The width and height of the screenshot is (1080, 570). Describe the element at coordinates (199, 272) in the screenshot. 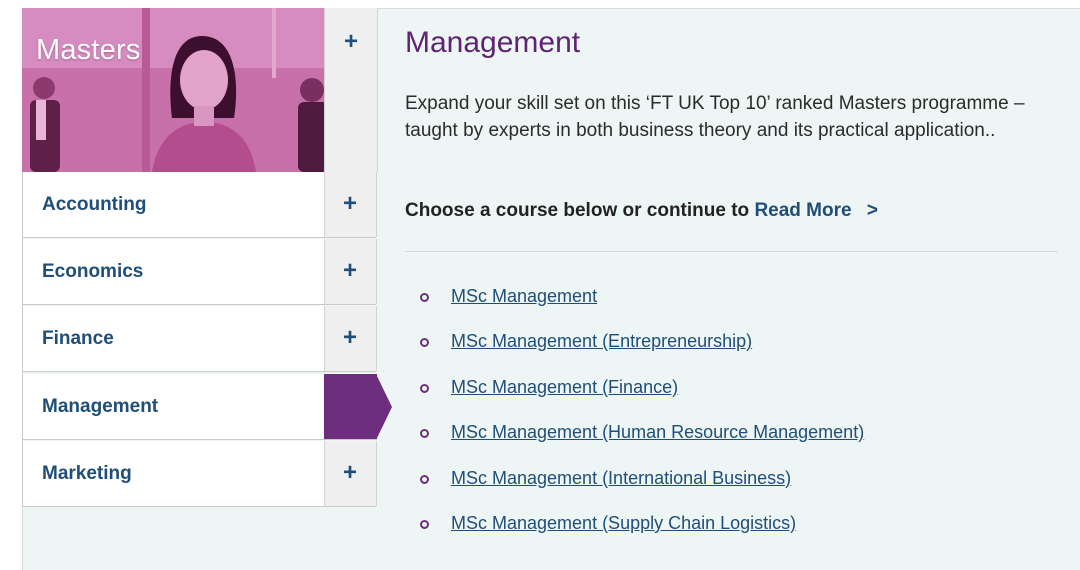

I see `sidebar-item-economics: Economics +` at that location.